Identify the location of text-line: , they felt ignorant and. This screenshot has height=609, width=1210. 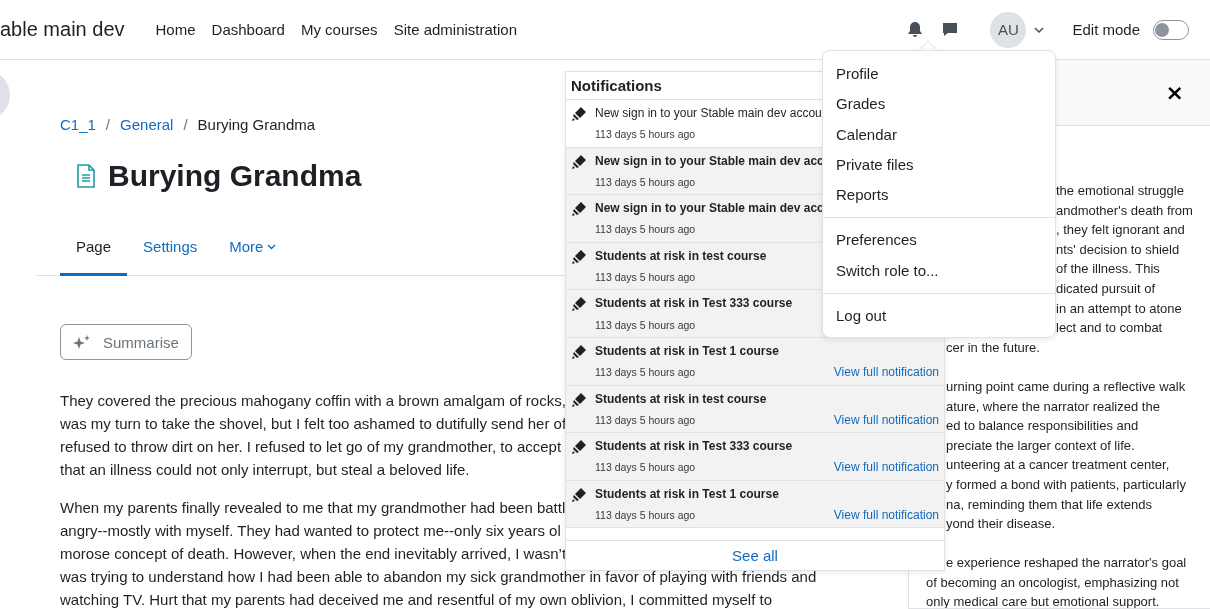
(1120, 230).